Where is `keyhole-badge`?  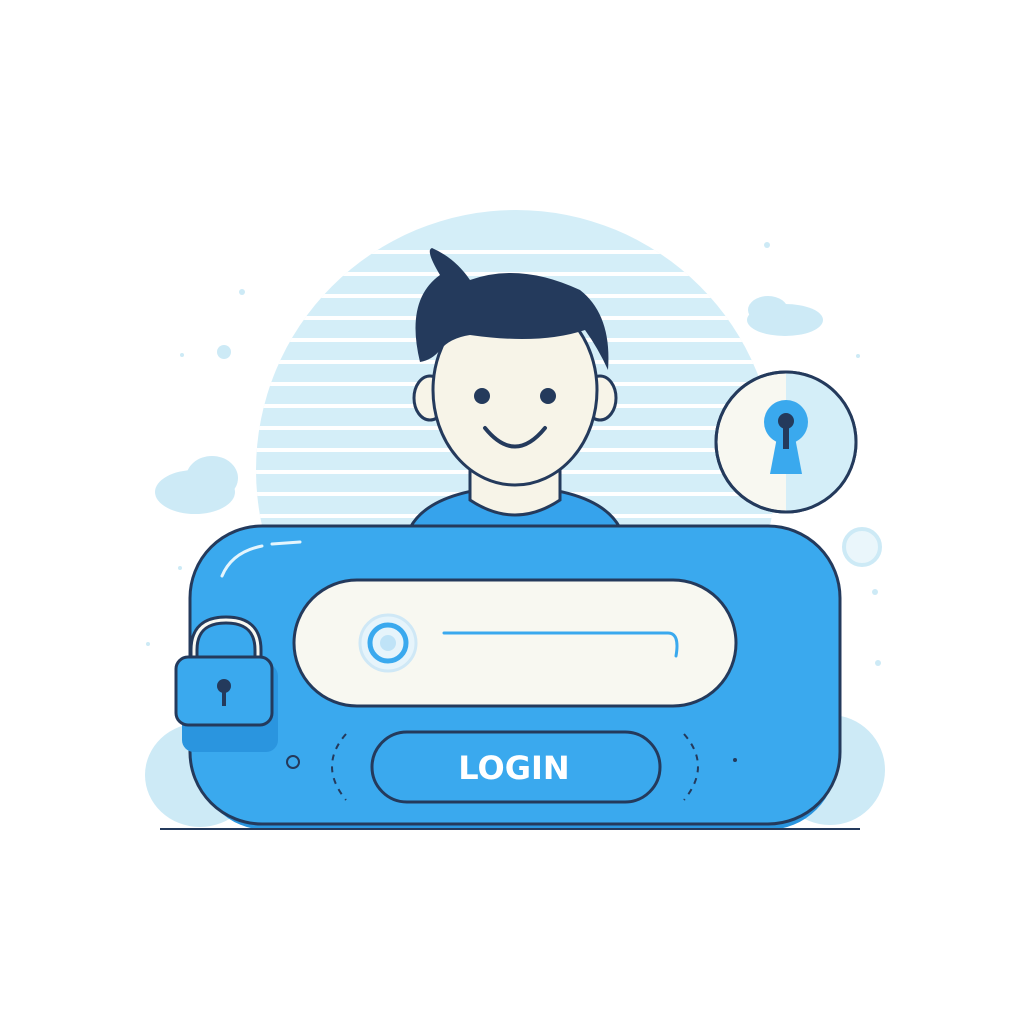
keyhole-badge is located at coordinates (786, 442).